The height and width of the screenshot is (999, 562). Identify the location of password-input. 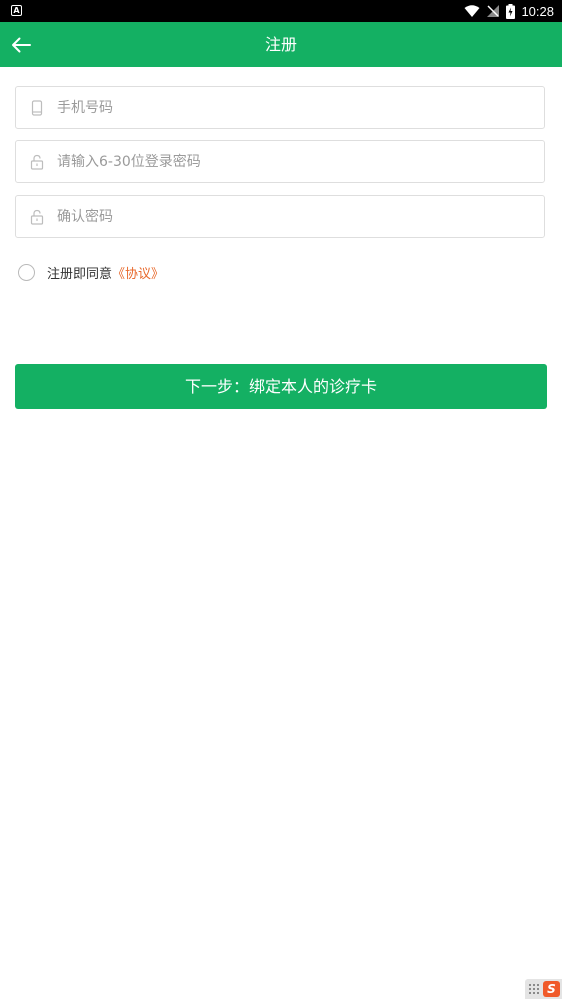
(292, 161).